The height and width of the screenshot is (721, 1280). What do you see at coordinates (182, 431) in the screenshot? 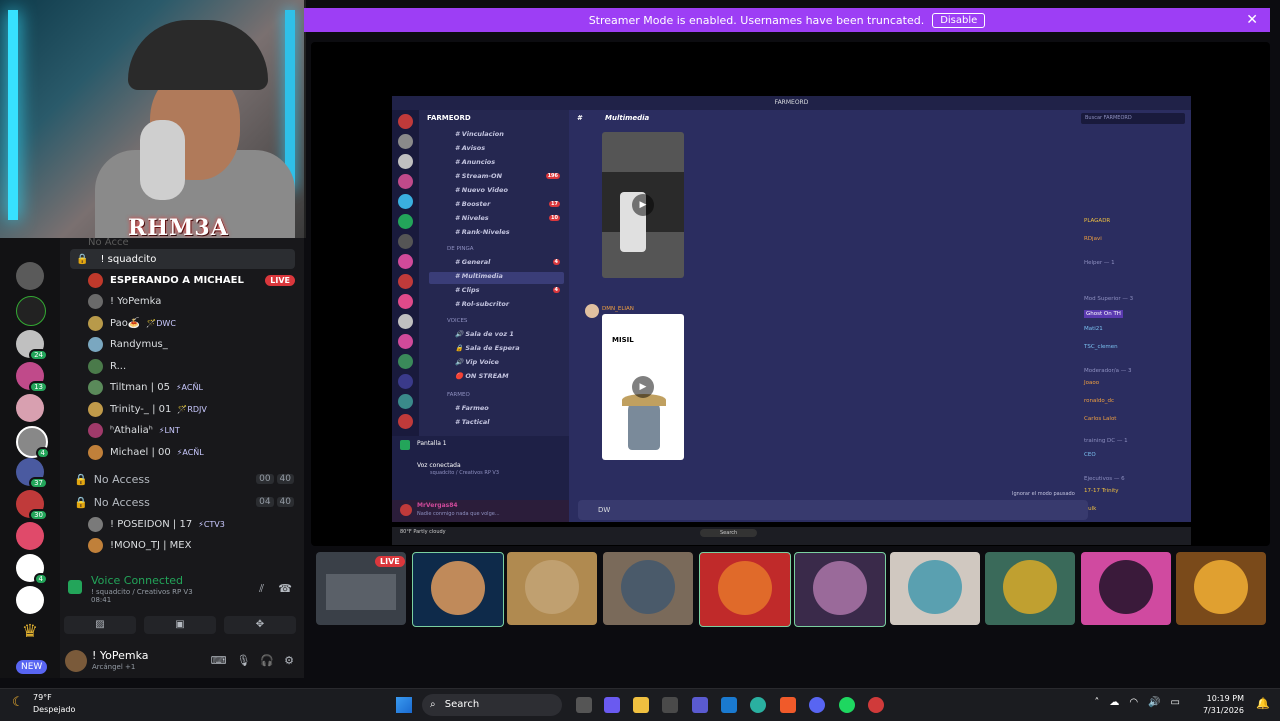
I see `voice-member: ʰAthaliaʰ ⚡LNT` at bounding box center [182, 431].